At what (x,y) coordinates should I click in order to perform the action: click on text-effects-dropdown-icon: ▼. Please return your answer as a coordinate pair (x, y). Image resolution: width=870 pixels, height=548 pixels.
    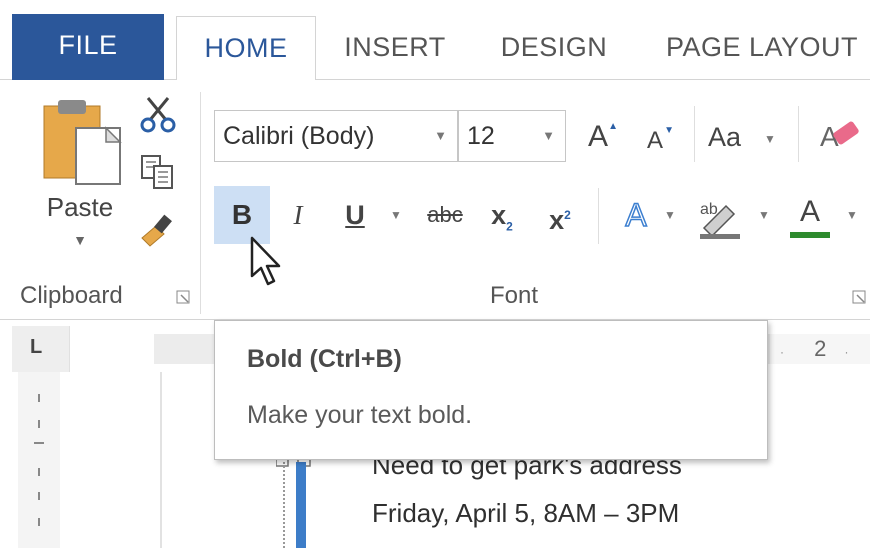
    Looking at the image, I should click on (670, 215).